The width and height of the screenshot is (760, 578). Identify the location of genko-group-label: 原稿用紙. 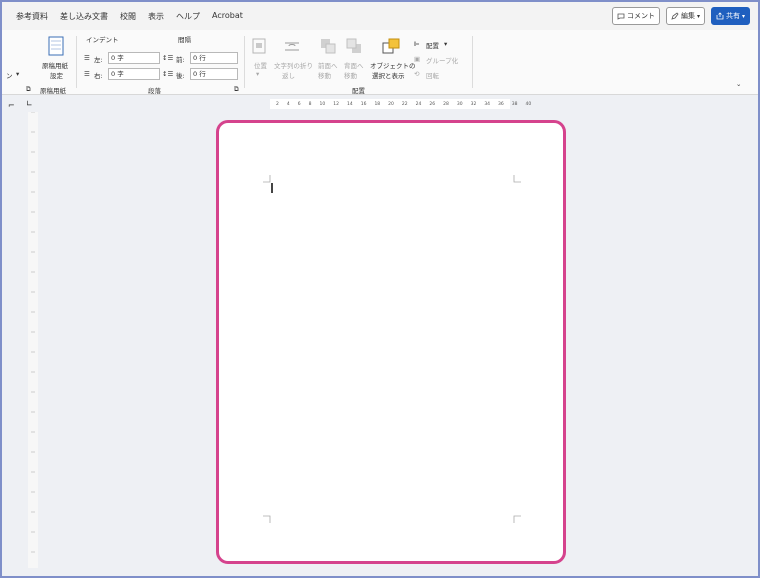
(53, 91).